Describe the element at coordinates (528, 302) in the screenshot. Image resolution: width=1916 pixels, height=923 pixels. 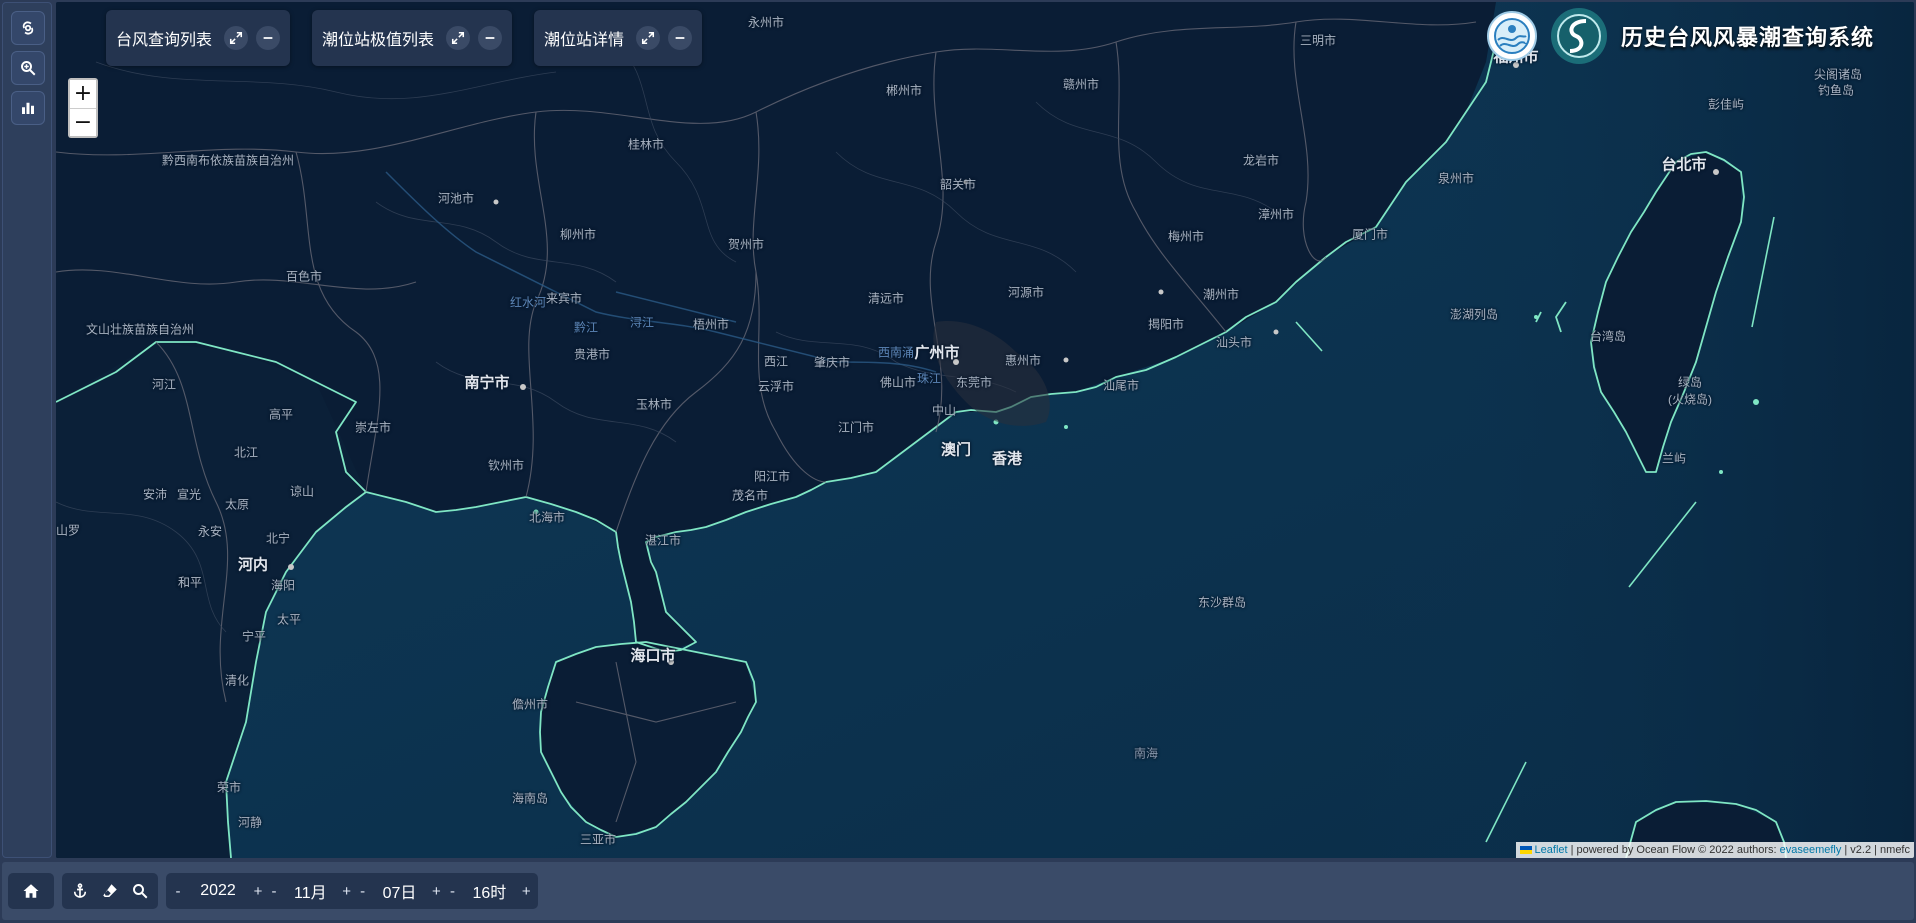
I see `map-place-label: 红水河` at that location.